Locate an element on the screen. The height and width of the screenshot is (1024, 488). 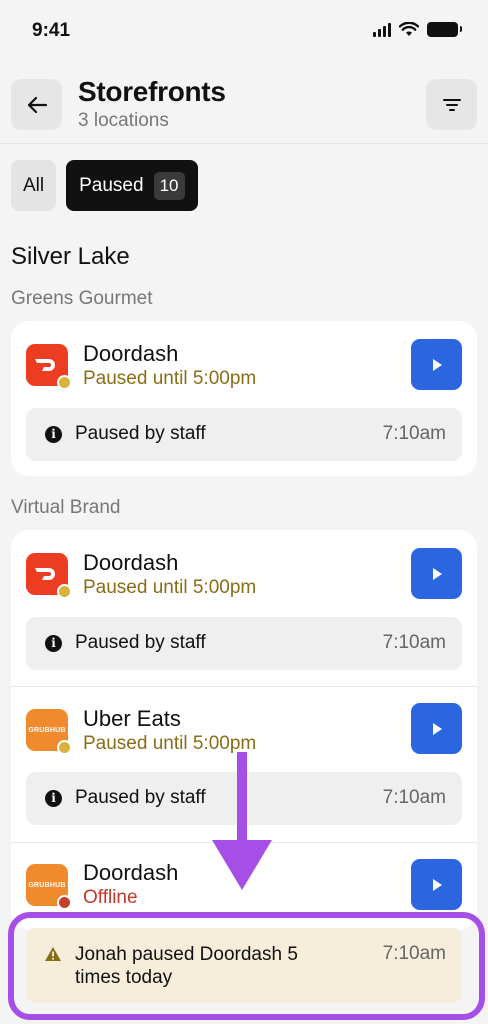
warning-icon is located at coordinates (53, 954).